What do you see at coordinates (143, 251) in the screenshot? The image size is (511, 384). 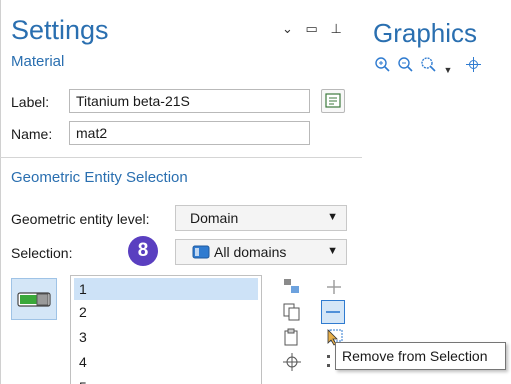 I see `callout-badge: 8` at bounding box center [143, 251].